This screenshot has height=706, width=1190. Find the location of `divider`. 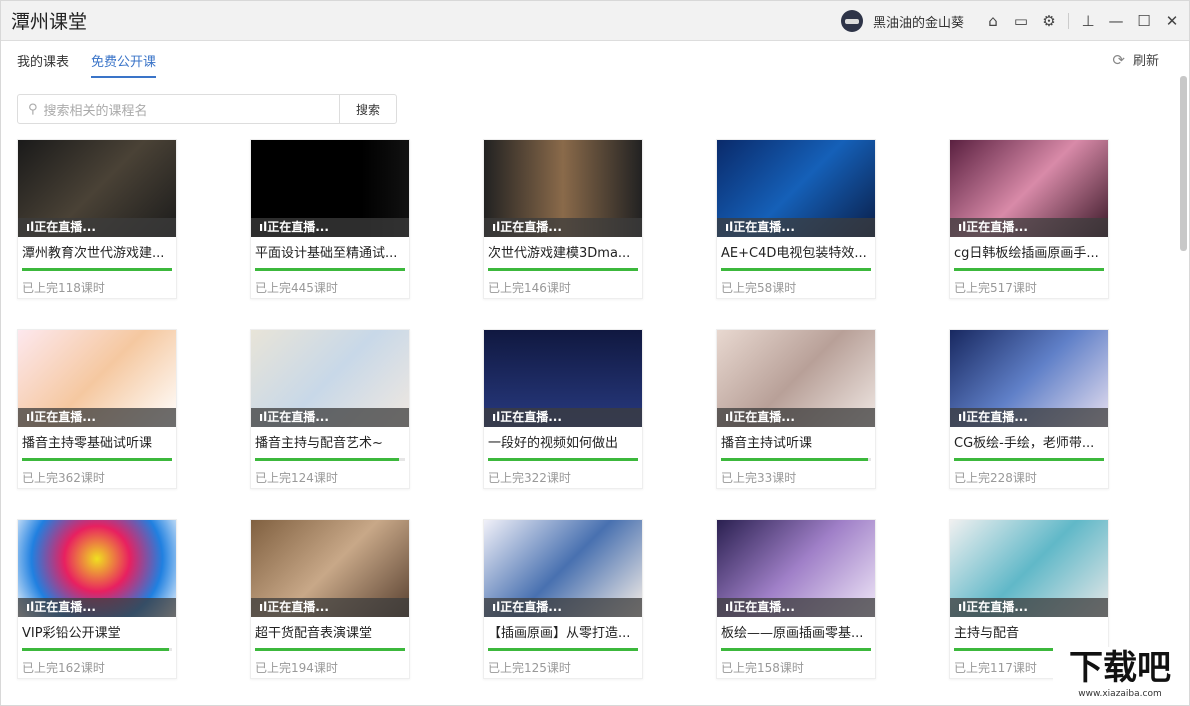

divider is located at coordinates (1068, 21).